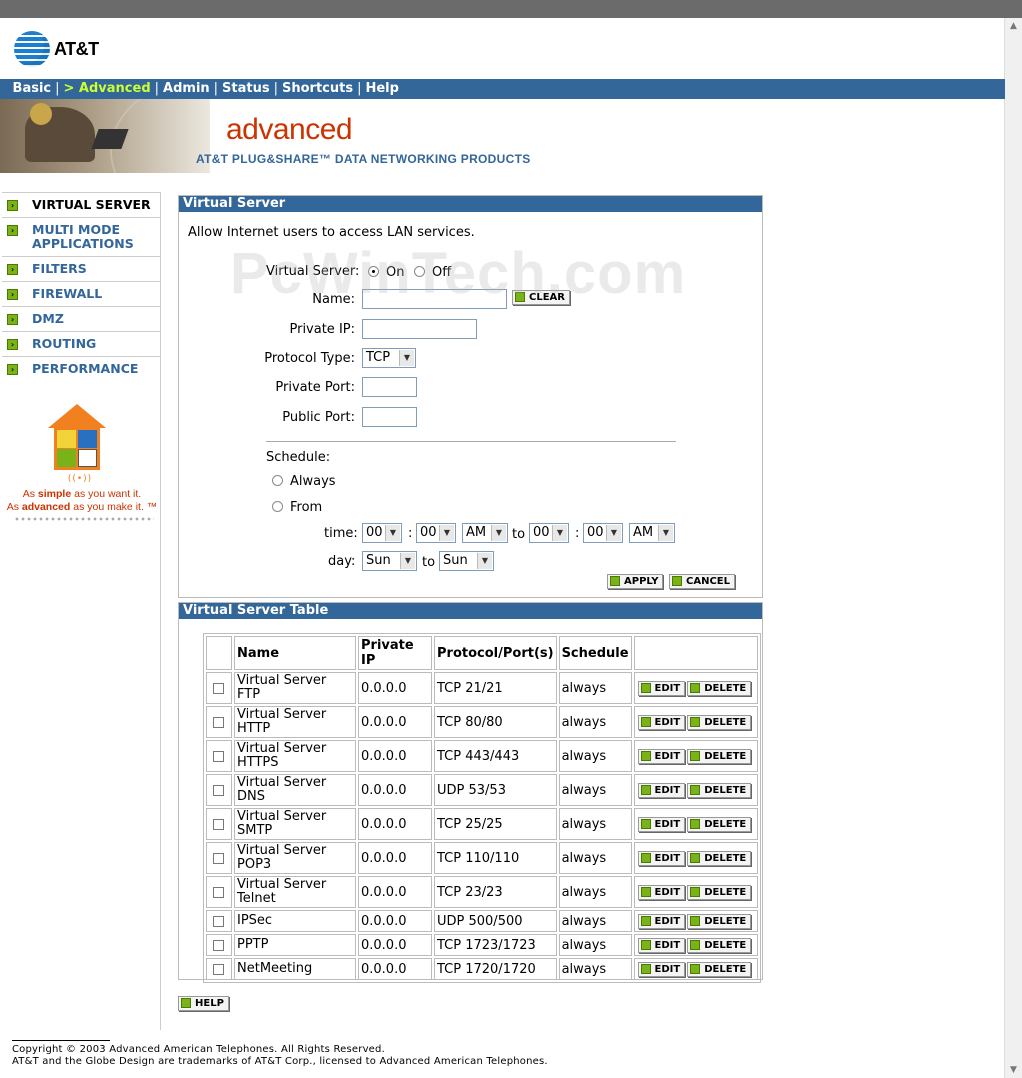 The image size is (1022, 1078). Describe the element at coordinates (246, 88) in the screenshot. I see `nav-status: Status` at that location.